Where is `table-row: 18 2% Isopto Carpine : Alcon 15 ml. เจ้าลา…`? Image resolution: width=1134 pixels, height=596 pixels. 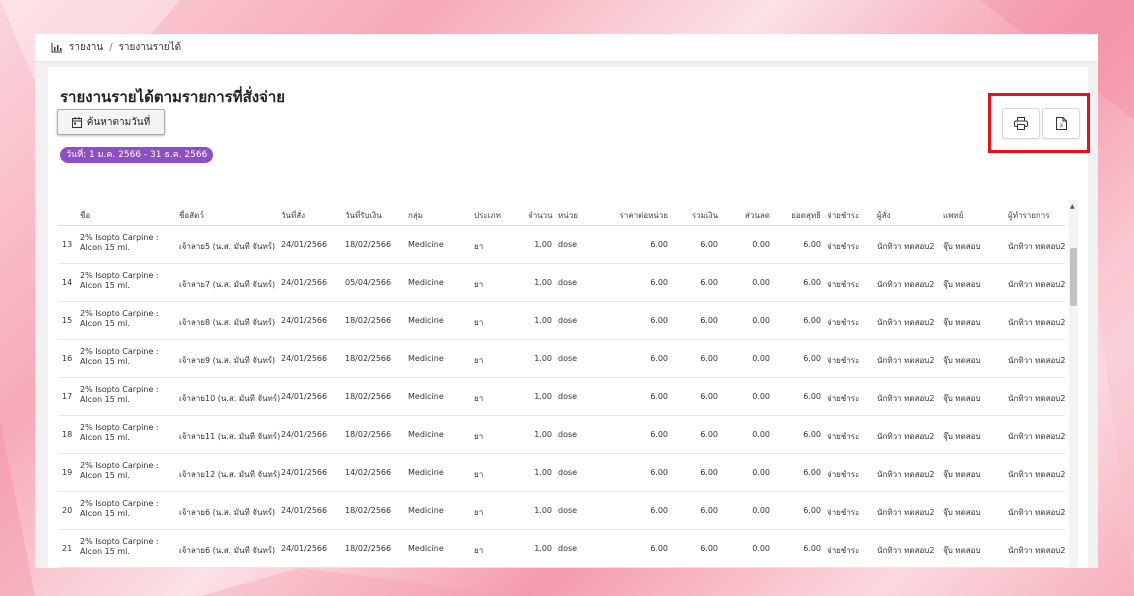 table-row: 18 2% Isopto Carpine : Alcon 15 ml. เจ้าลา… is located at coordinates (561, 435).